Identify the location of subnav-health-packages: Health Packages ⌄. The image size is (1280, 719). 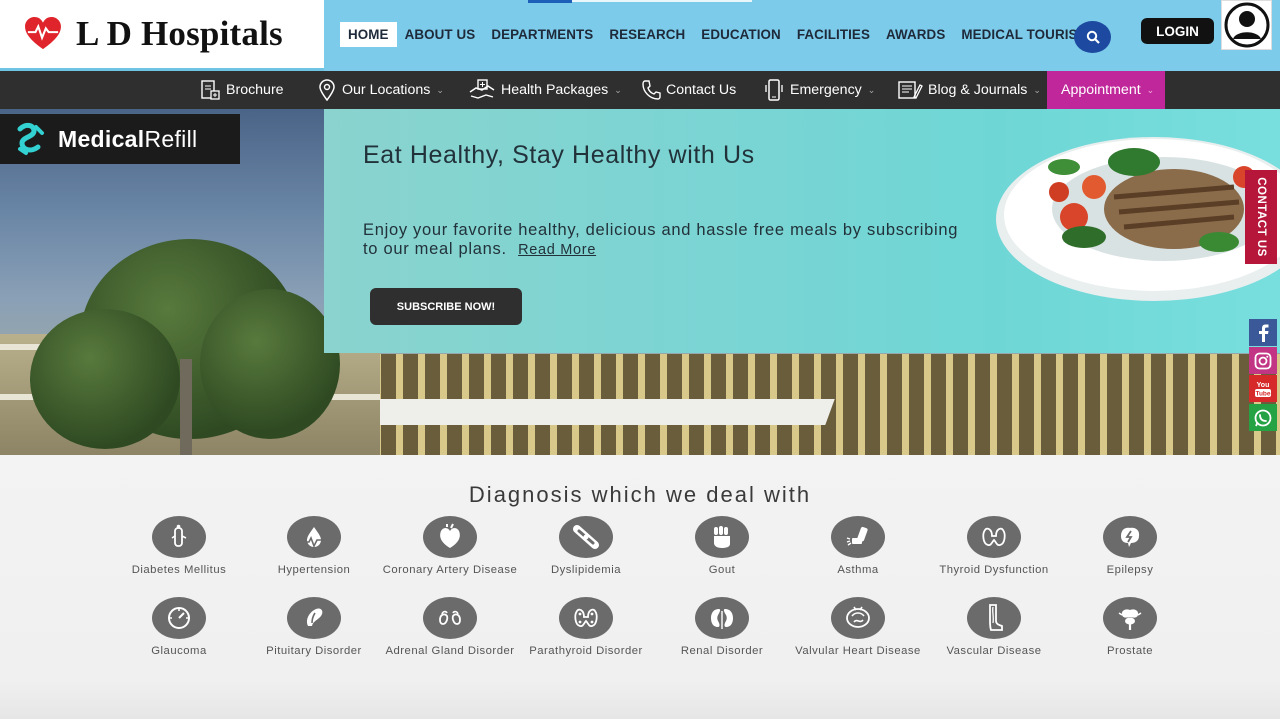
(545, 90).